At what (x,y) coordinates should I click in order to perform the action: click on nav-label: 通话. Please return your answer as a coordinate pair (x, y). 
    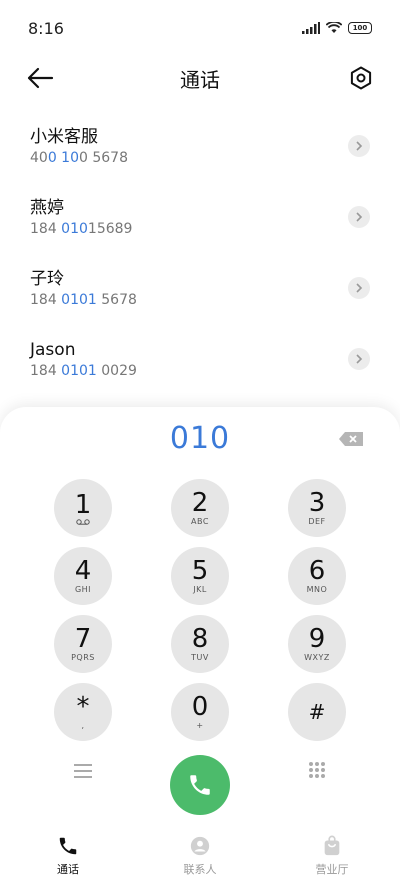
    Looking at the image, I should click on (68, 869).